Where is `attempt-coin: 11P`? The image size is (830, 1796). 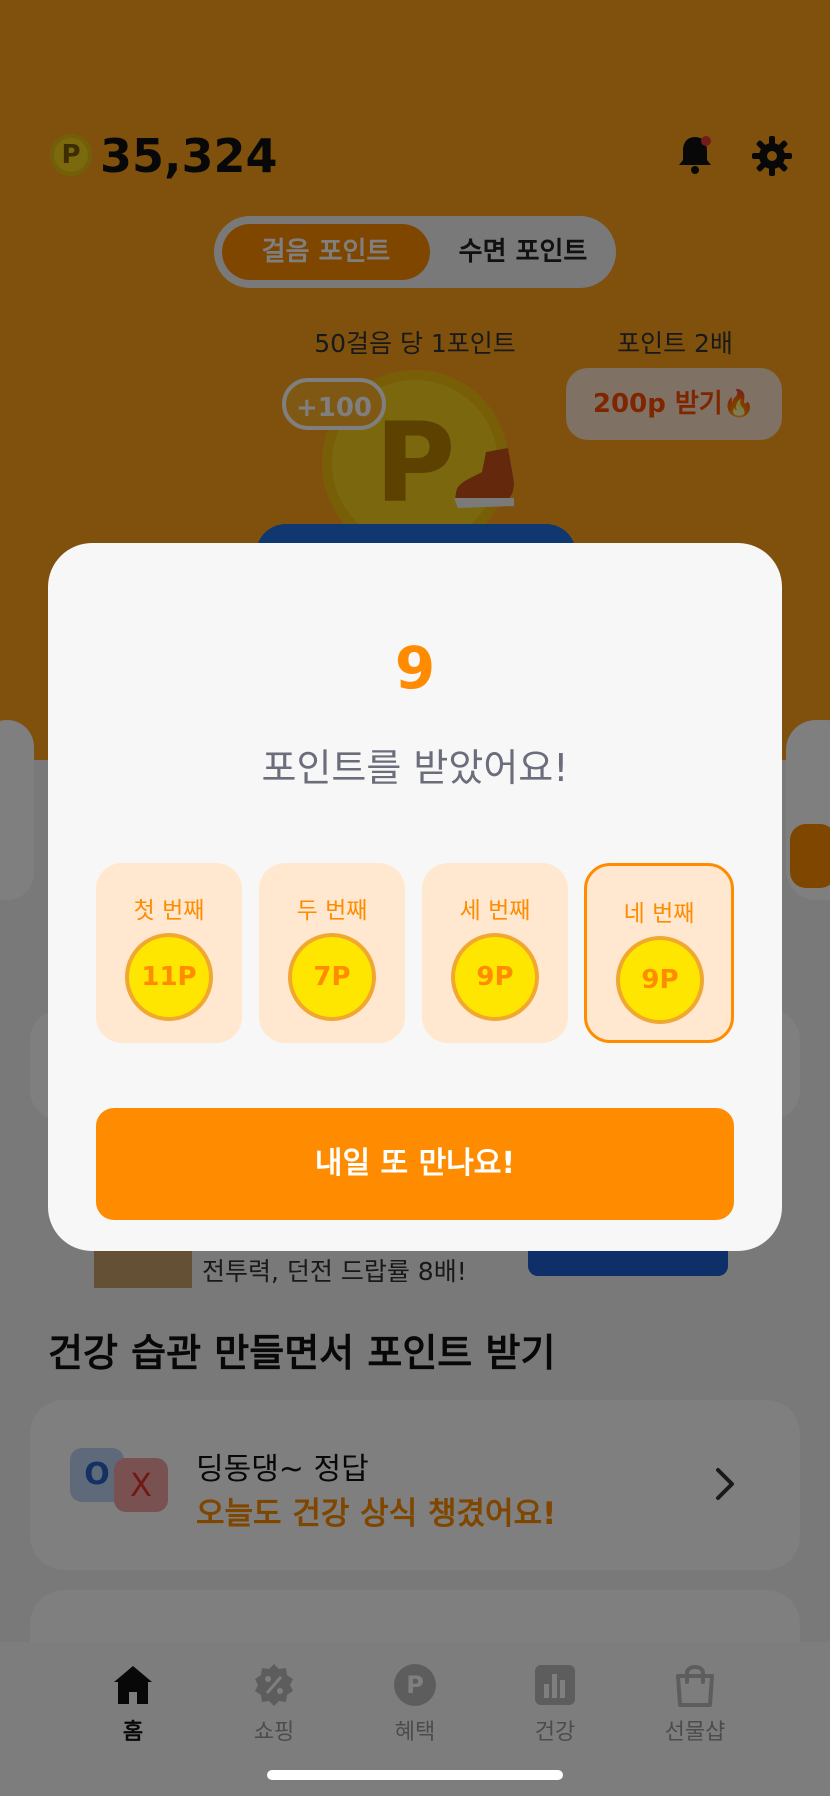
attempt-coin: 11P is located at coordinates (169, 977).